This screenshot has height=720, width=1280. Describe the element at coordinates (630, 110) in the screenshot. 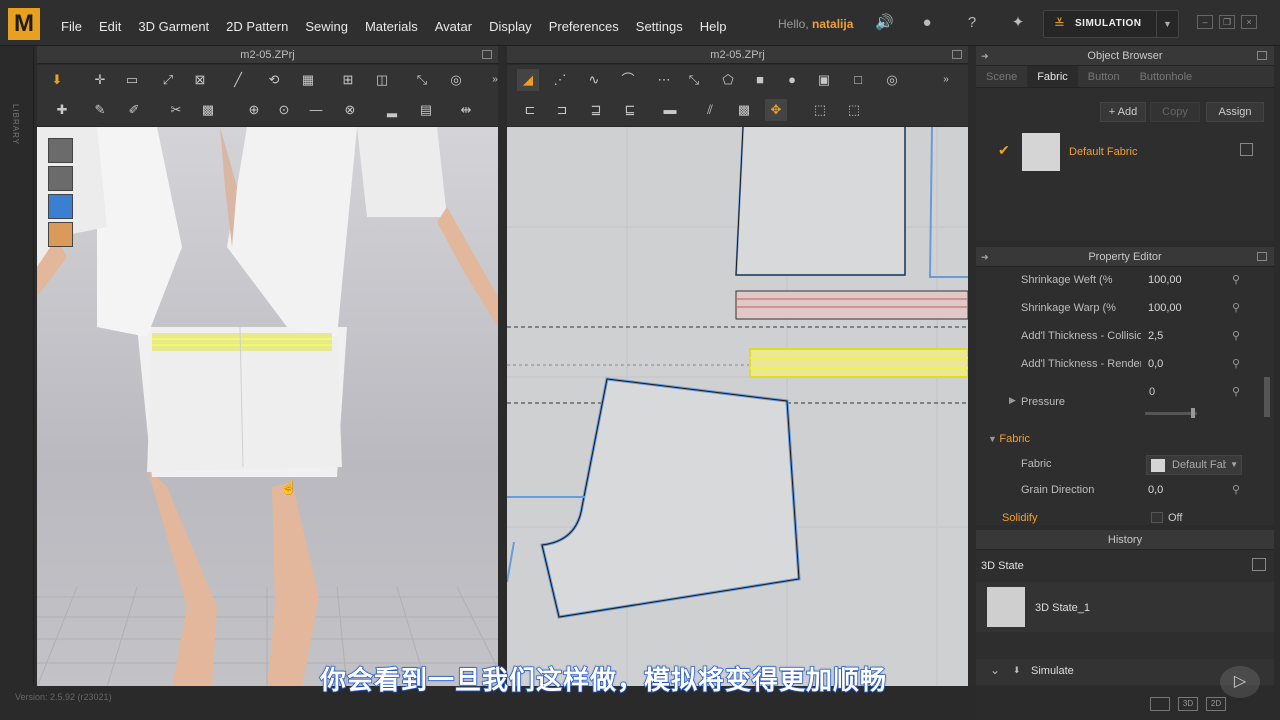

I see `sew-check-icon: ⊑` at that location.